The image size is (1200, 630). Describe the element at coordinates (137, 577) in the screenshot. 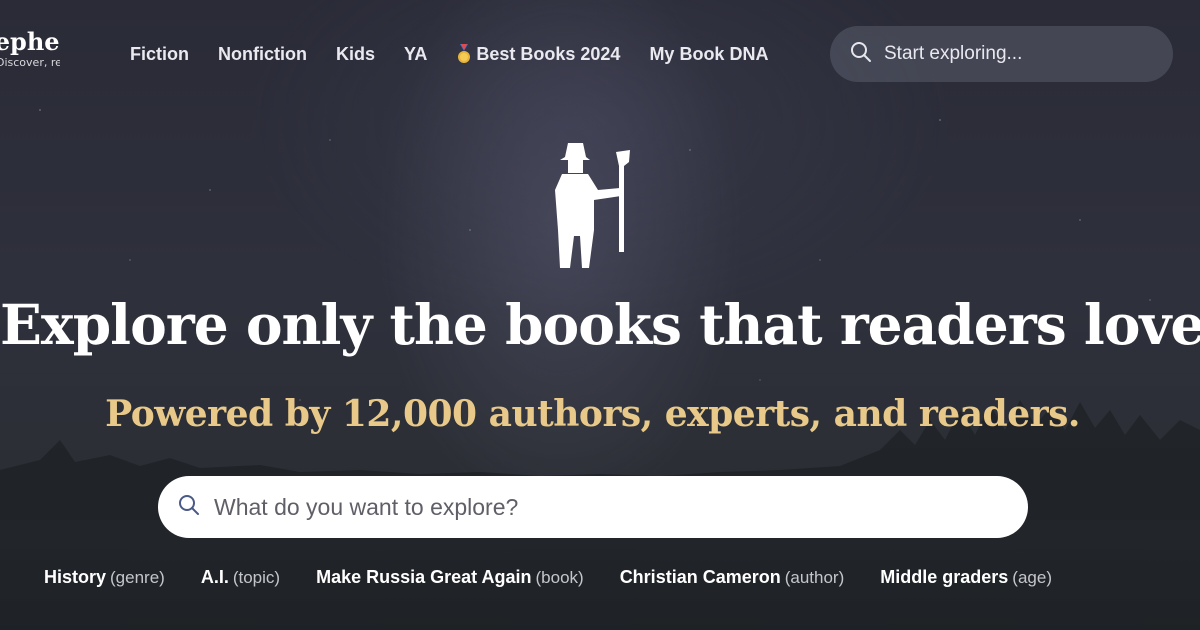

I see `suggestion-kind: (genre)` at that location.